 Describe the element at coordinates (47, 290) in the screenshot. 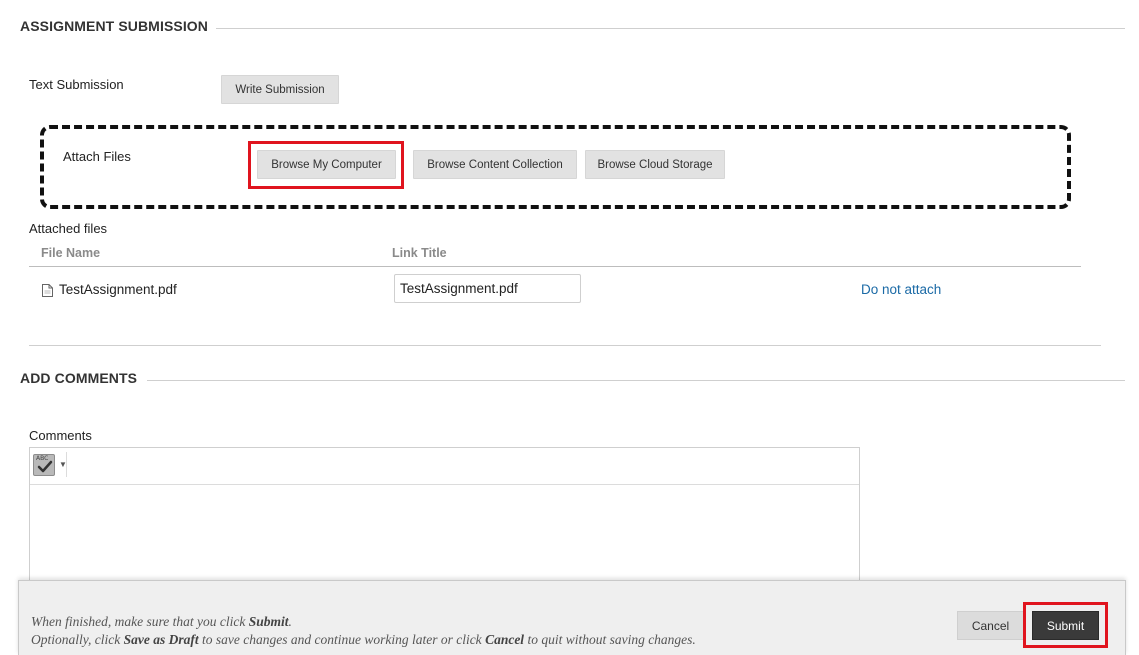

I see `document-icon` at that location.